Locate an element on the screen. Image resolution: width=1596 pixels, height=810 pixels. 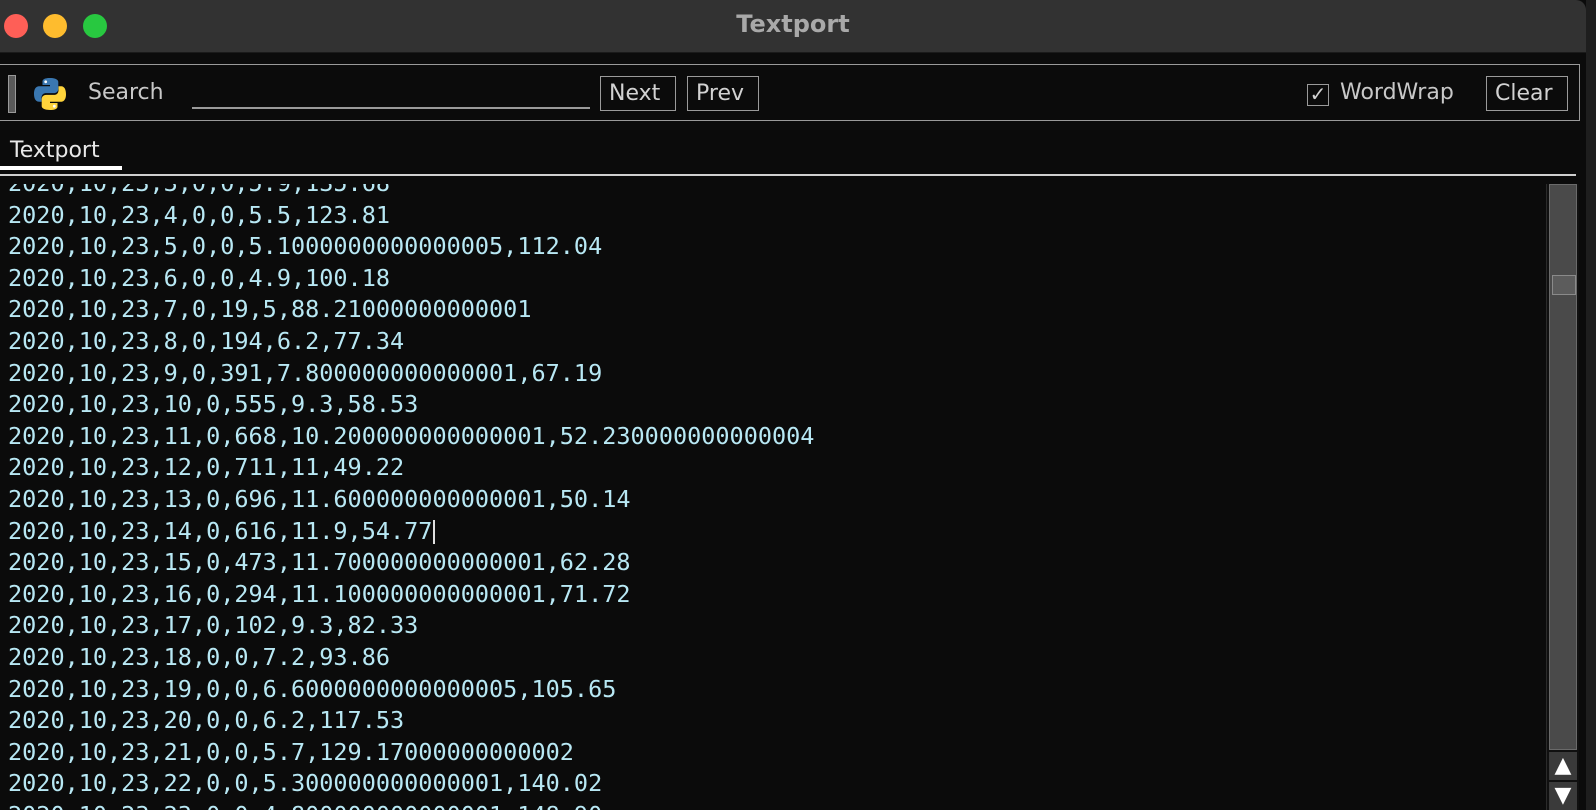
output-line: 2020,10,23,20,0,0,6.2,117.53 is located at coordinates (411, 721).